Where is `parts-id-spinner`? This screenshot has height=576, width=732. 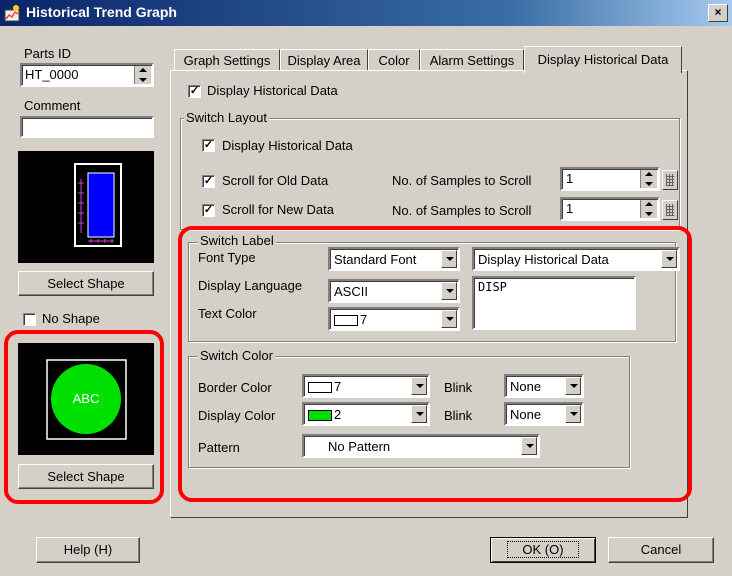 parts-id-spinner is located at coordinates (142, 75).